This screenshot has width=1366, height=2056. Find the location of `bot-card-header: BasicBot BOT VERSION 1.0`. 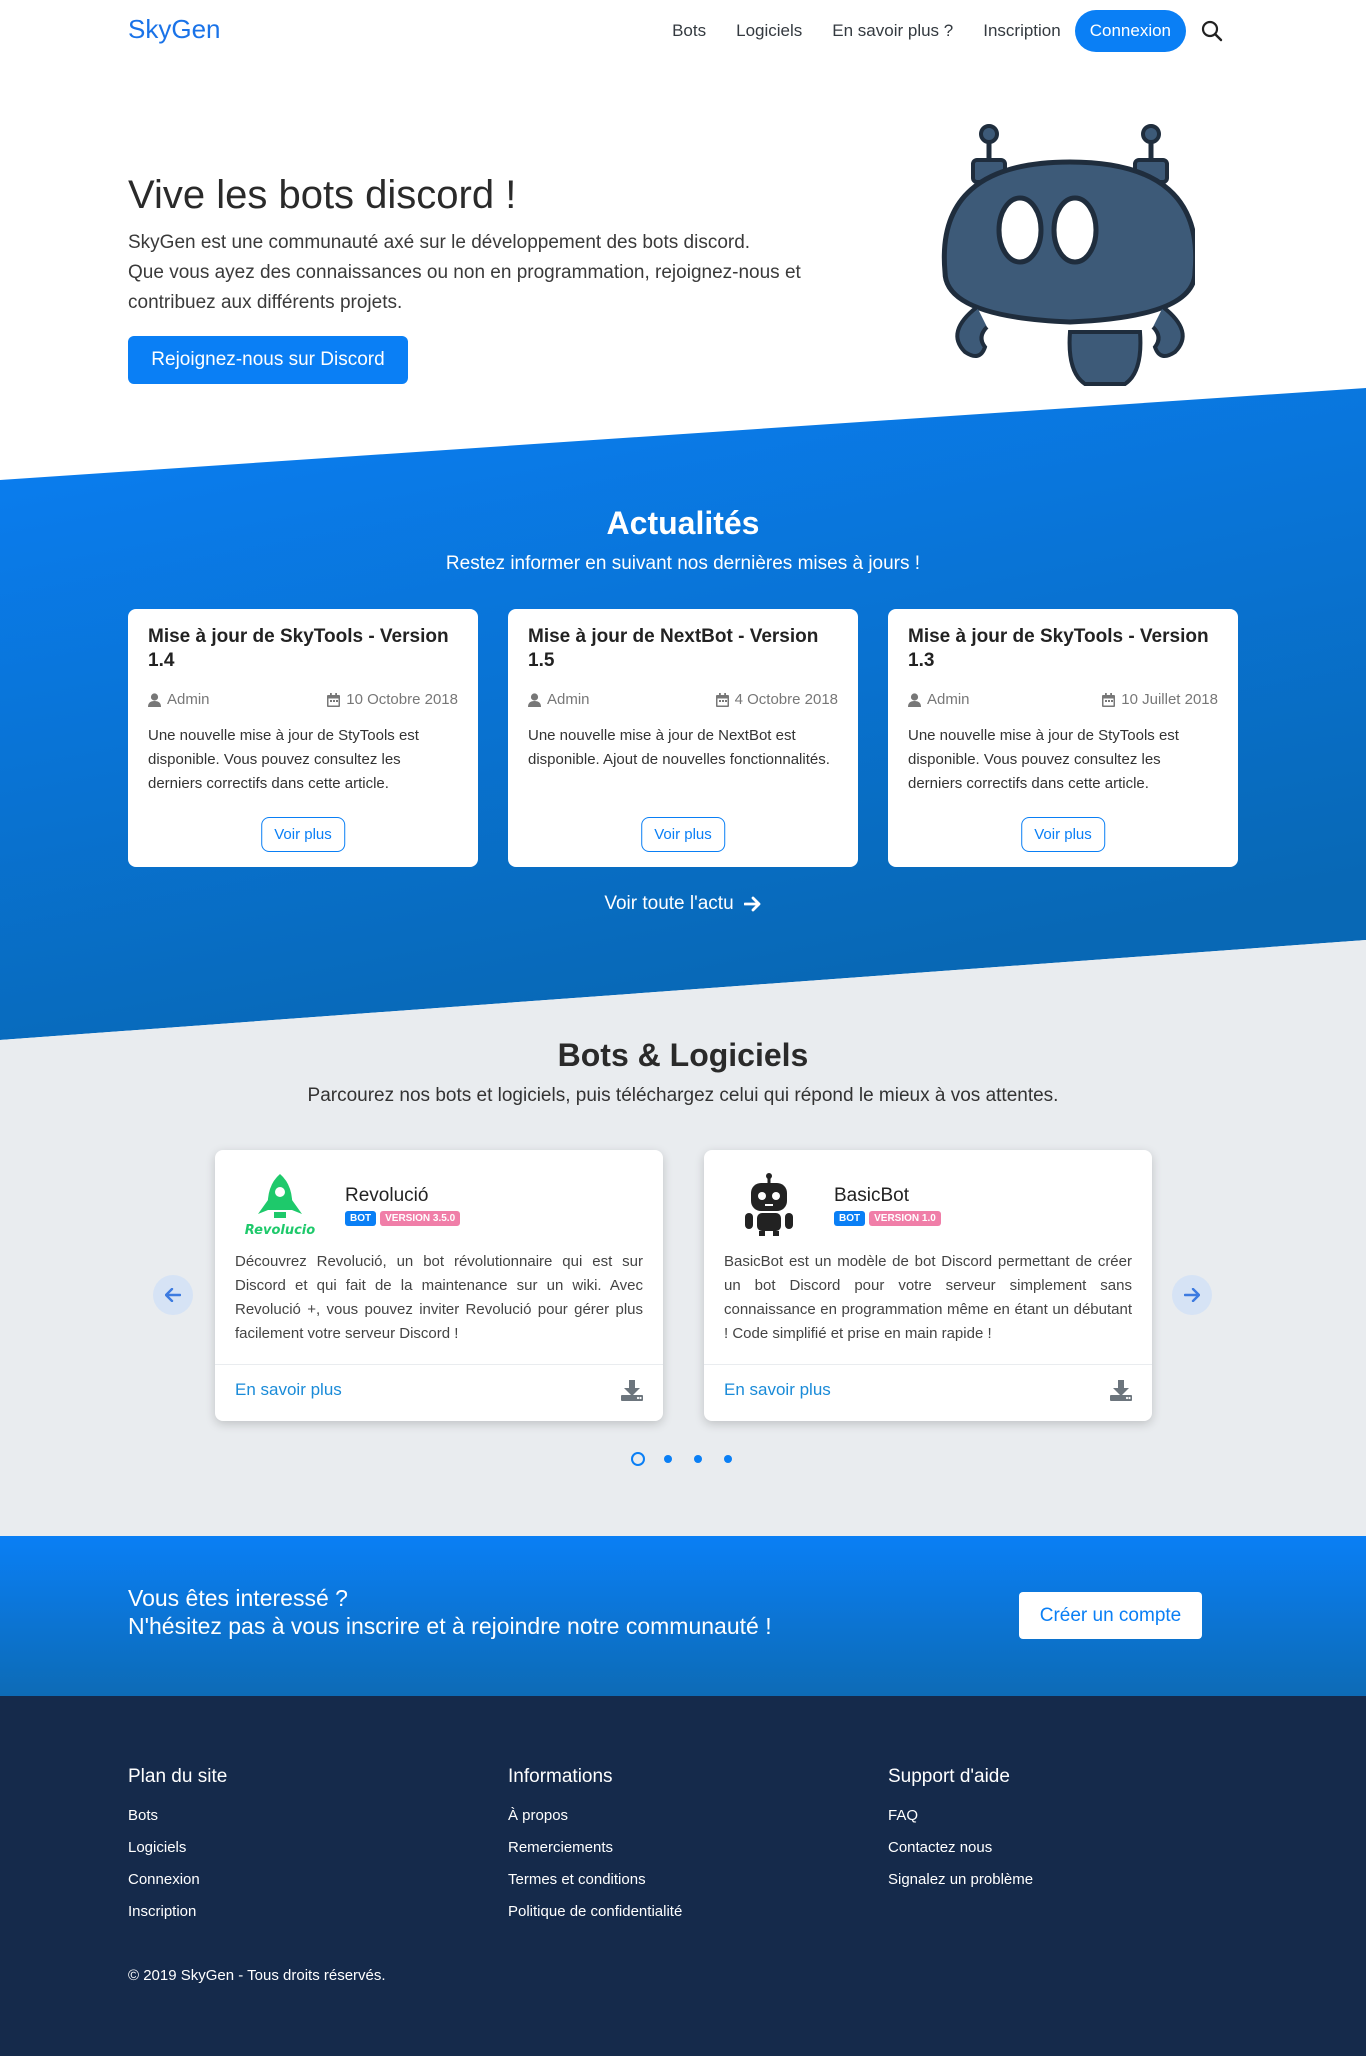

bot-card-header: BasicBot BOT VERSION 1.0 is located at coordinates (832, 1205).